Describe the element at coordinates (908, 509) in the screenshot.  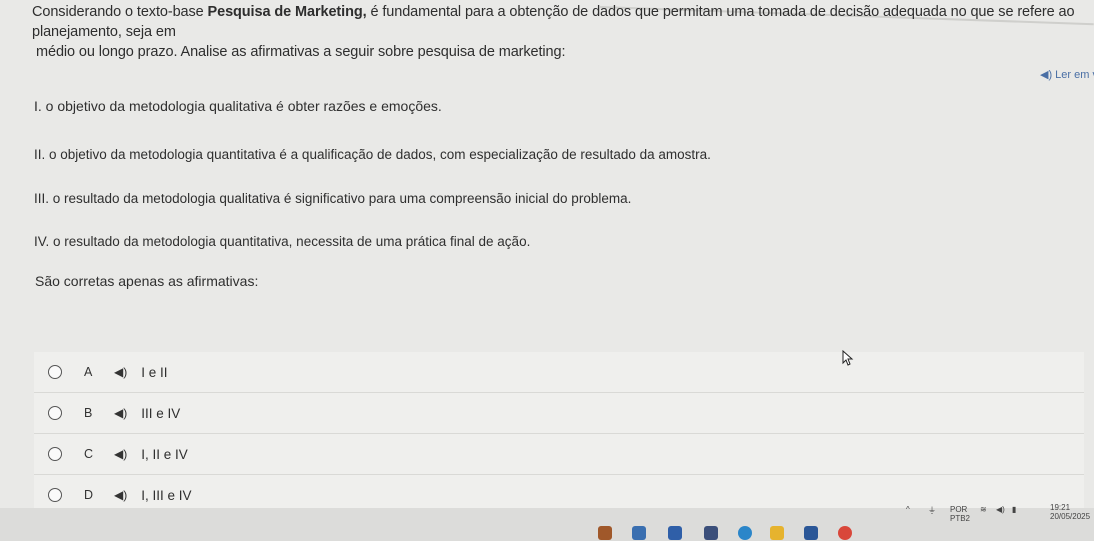
I see `chevron-up-icon: ^` at that location.